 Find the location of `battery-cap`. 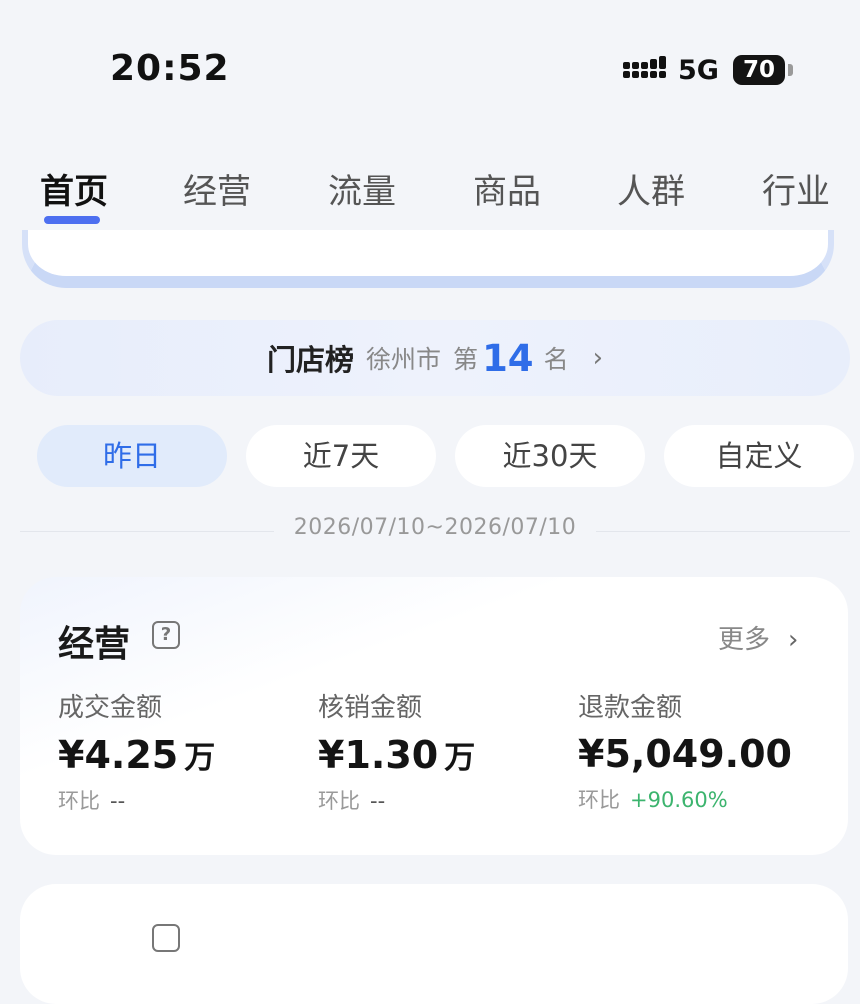

battery-cap is located at coordinates (790, 70).